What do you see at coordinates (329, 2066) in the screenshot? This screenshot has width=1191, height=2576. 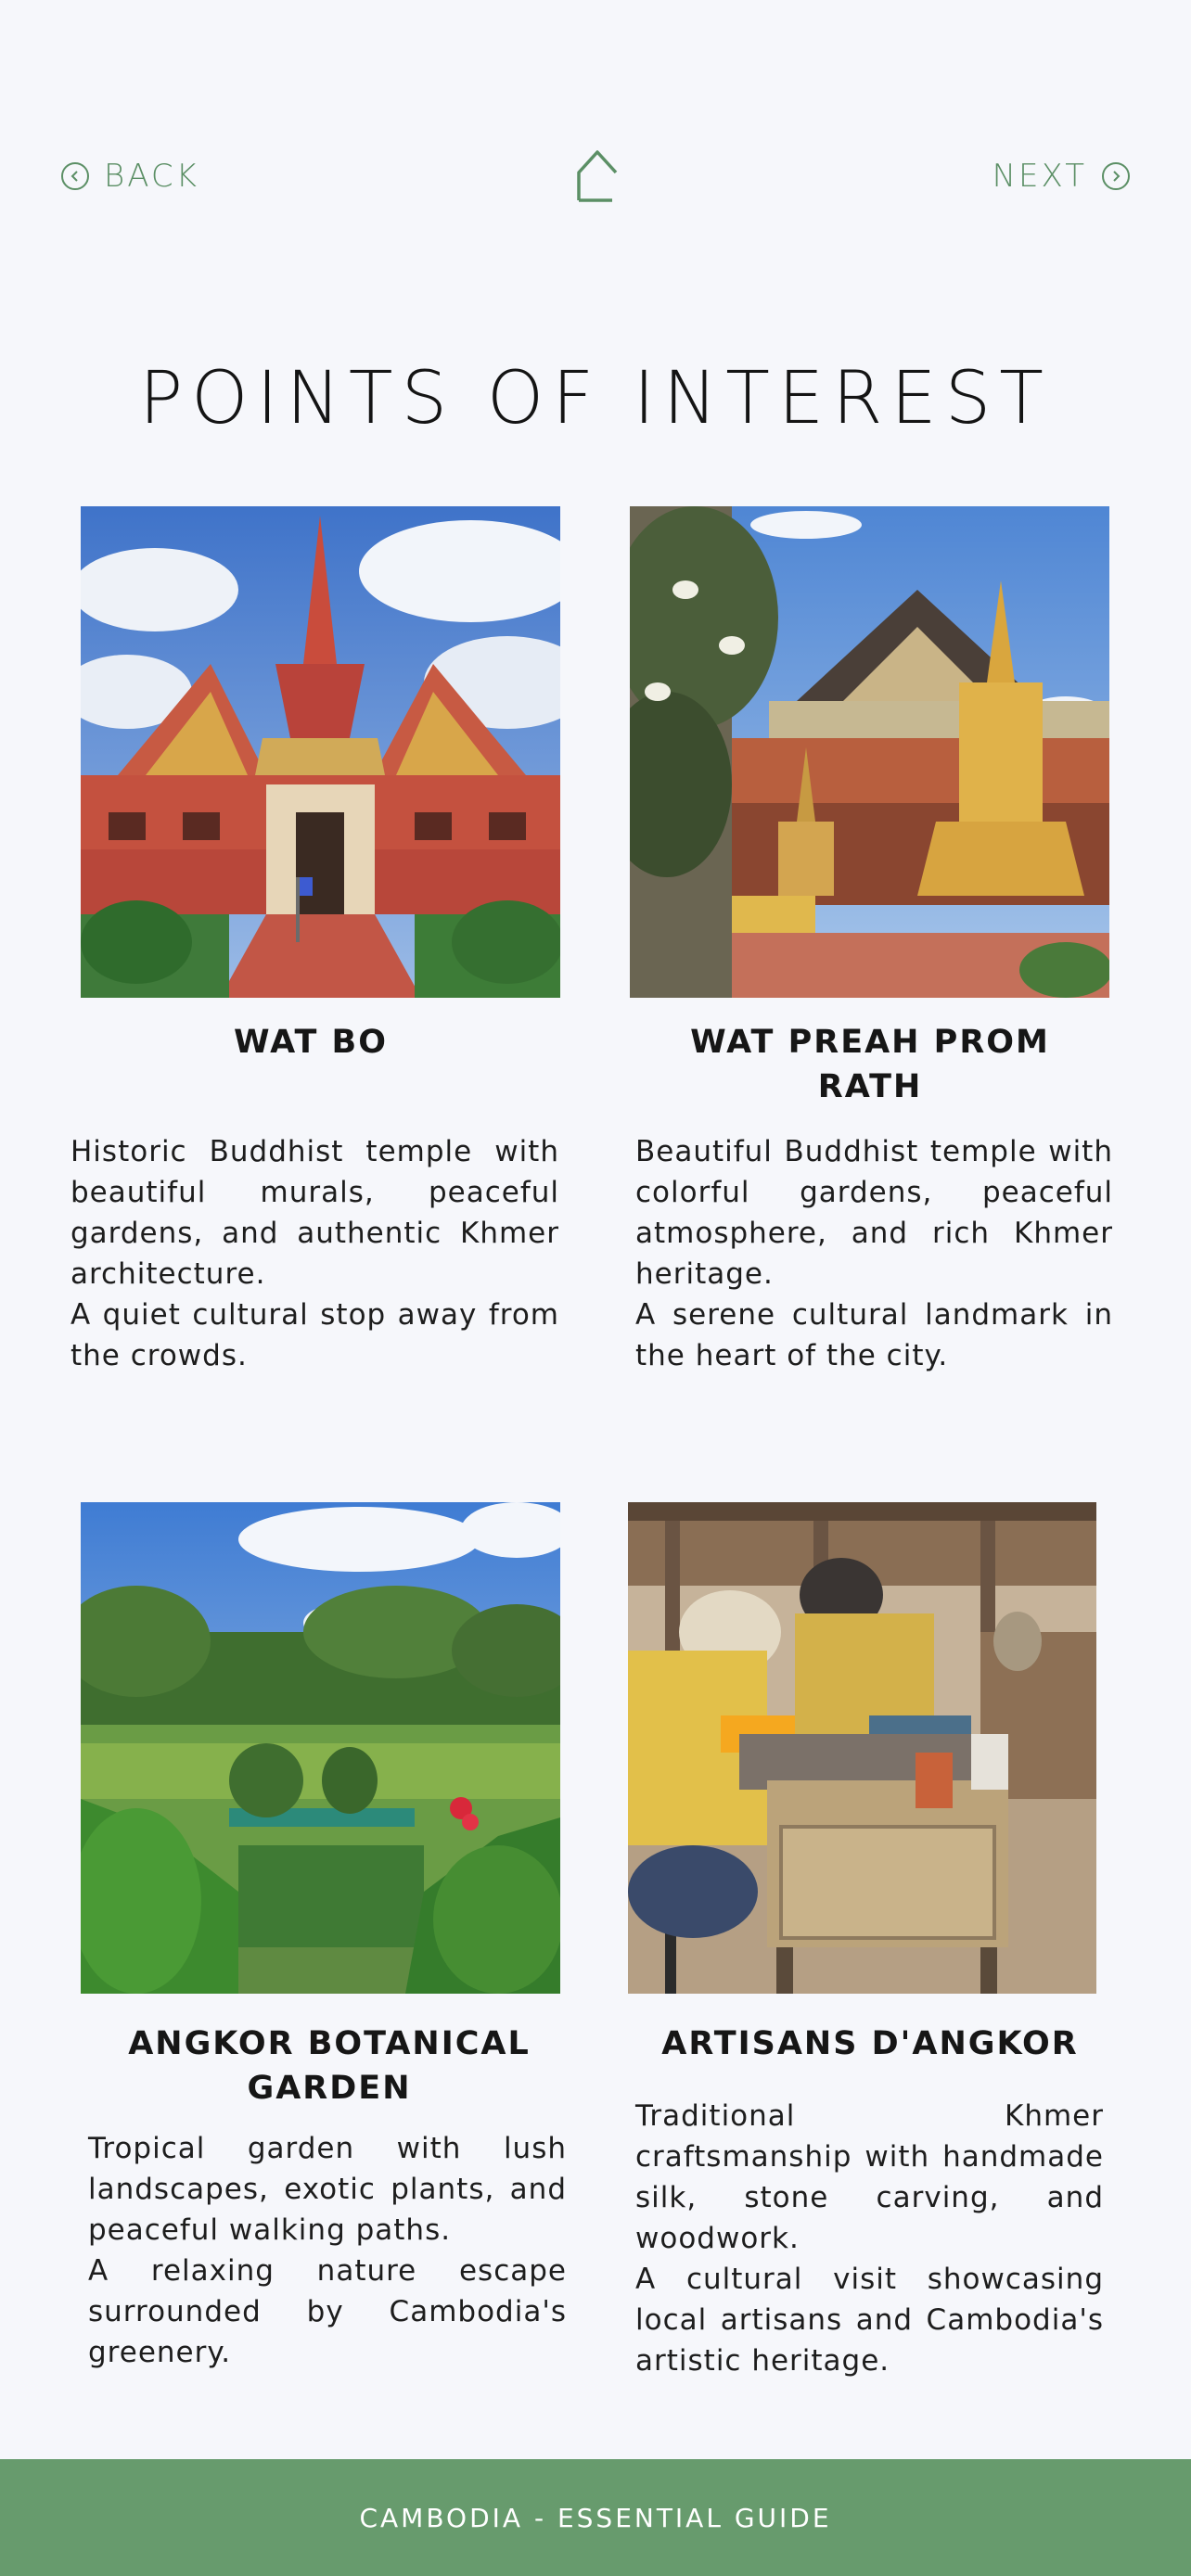 I see `card-title-angkor-botanical-garden: ANGKOR BOTANICAL GARDEN` at bounding box center [329, 2066].